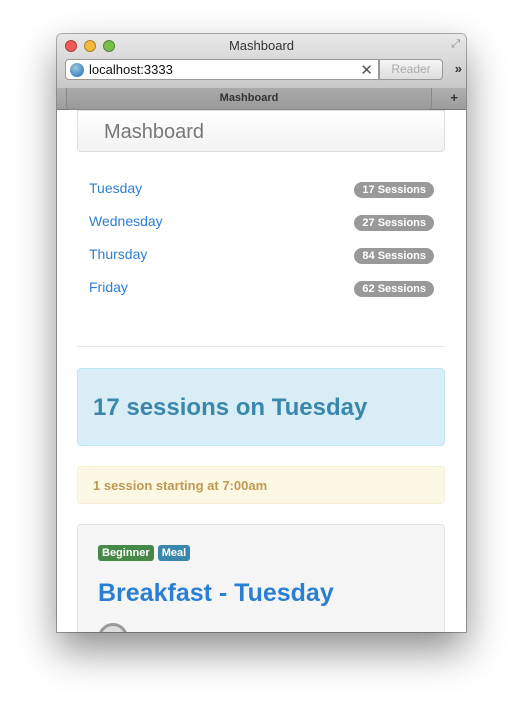 This screenshot has height=711, width=522. Describe the element at coordinates (411, 69) in the screenshot. I see `reader-button: Reader` at that location.